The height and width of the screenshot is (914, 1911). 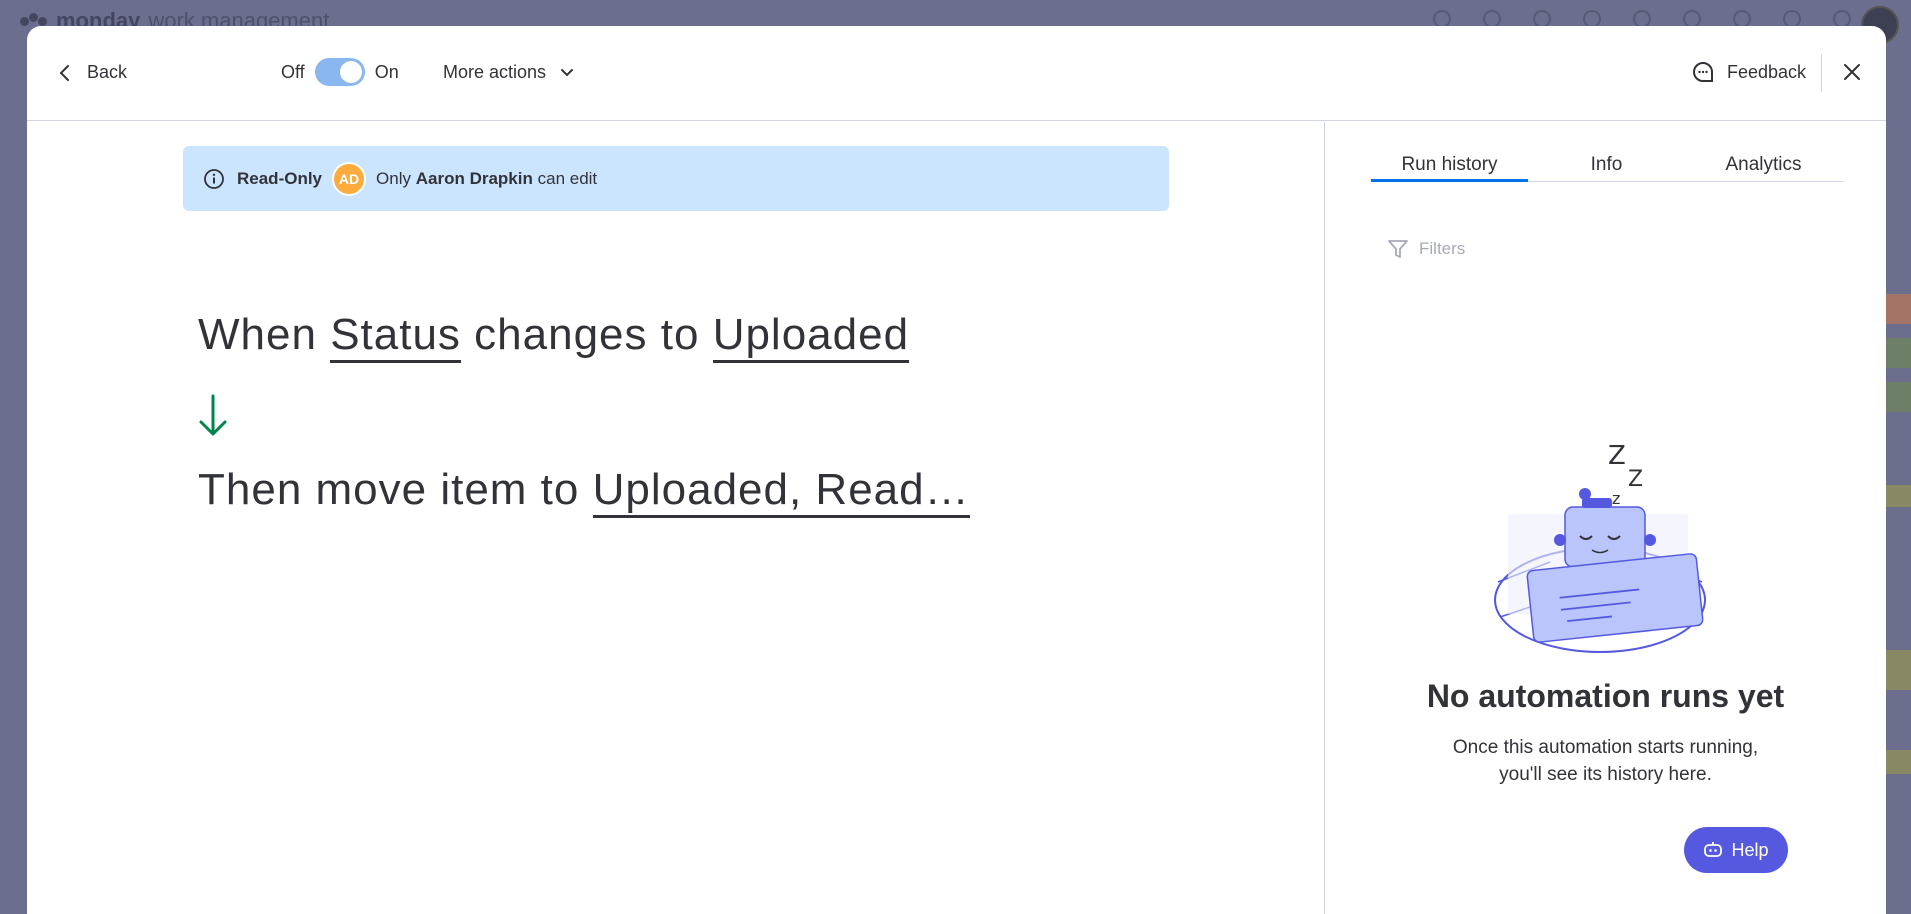 What do you see at coordinates (956, 73) in the screenshot?
I see `modal-header: Back Off On More actions Feedback` at bounding box center [956, 73].